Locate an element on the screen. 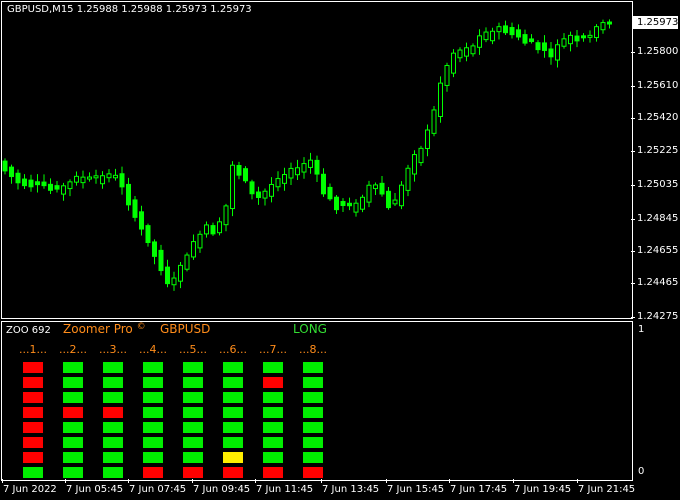 Image resolution: width=680 pixels, height=500 pixels. price-axis-label: 1.25035 is located at coordinates (658, 184).